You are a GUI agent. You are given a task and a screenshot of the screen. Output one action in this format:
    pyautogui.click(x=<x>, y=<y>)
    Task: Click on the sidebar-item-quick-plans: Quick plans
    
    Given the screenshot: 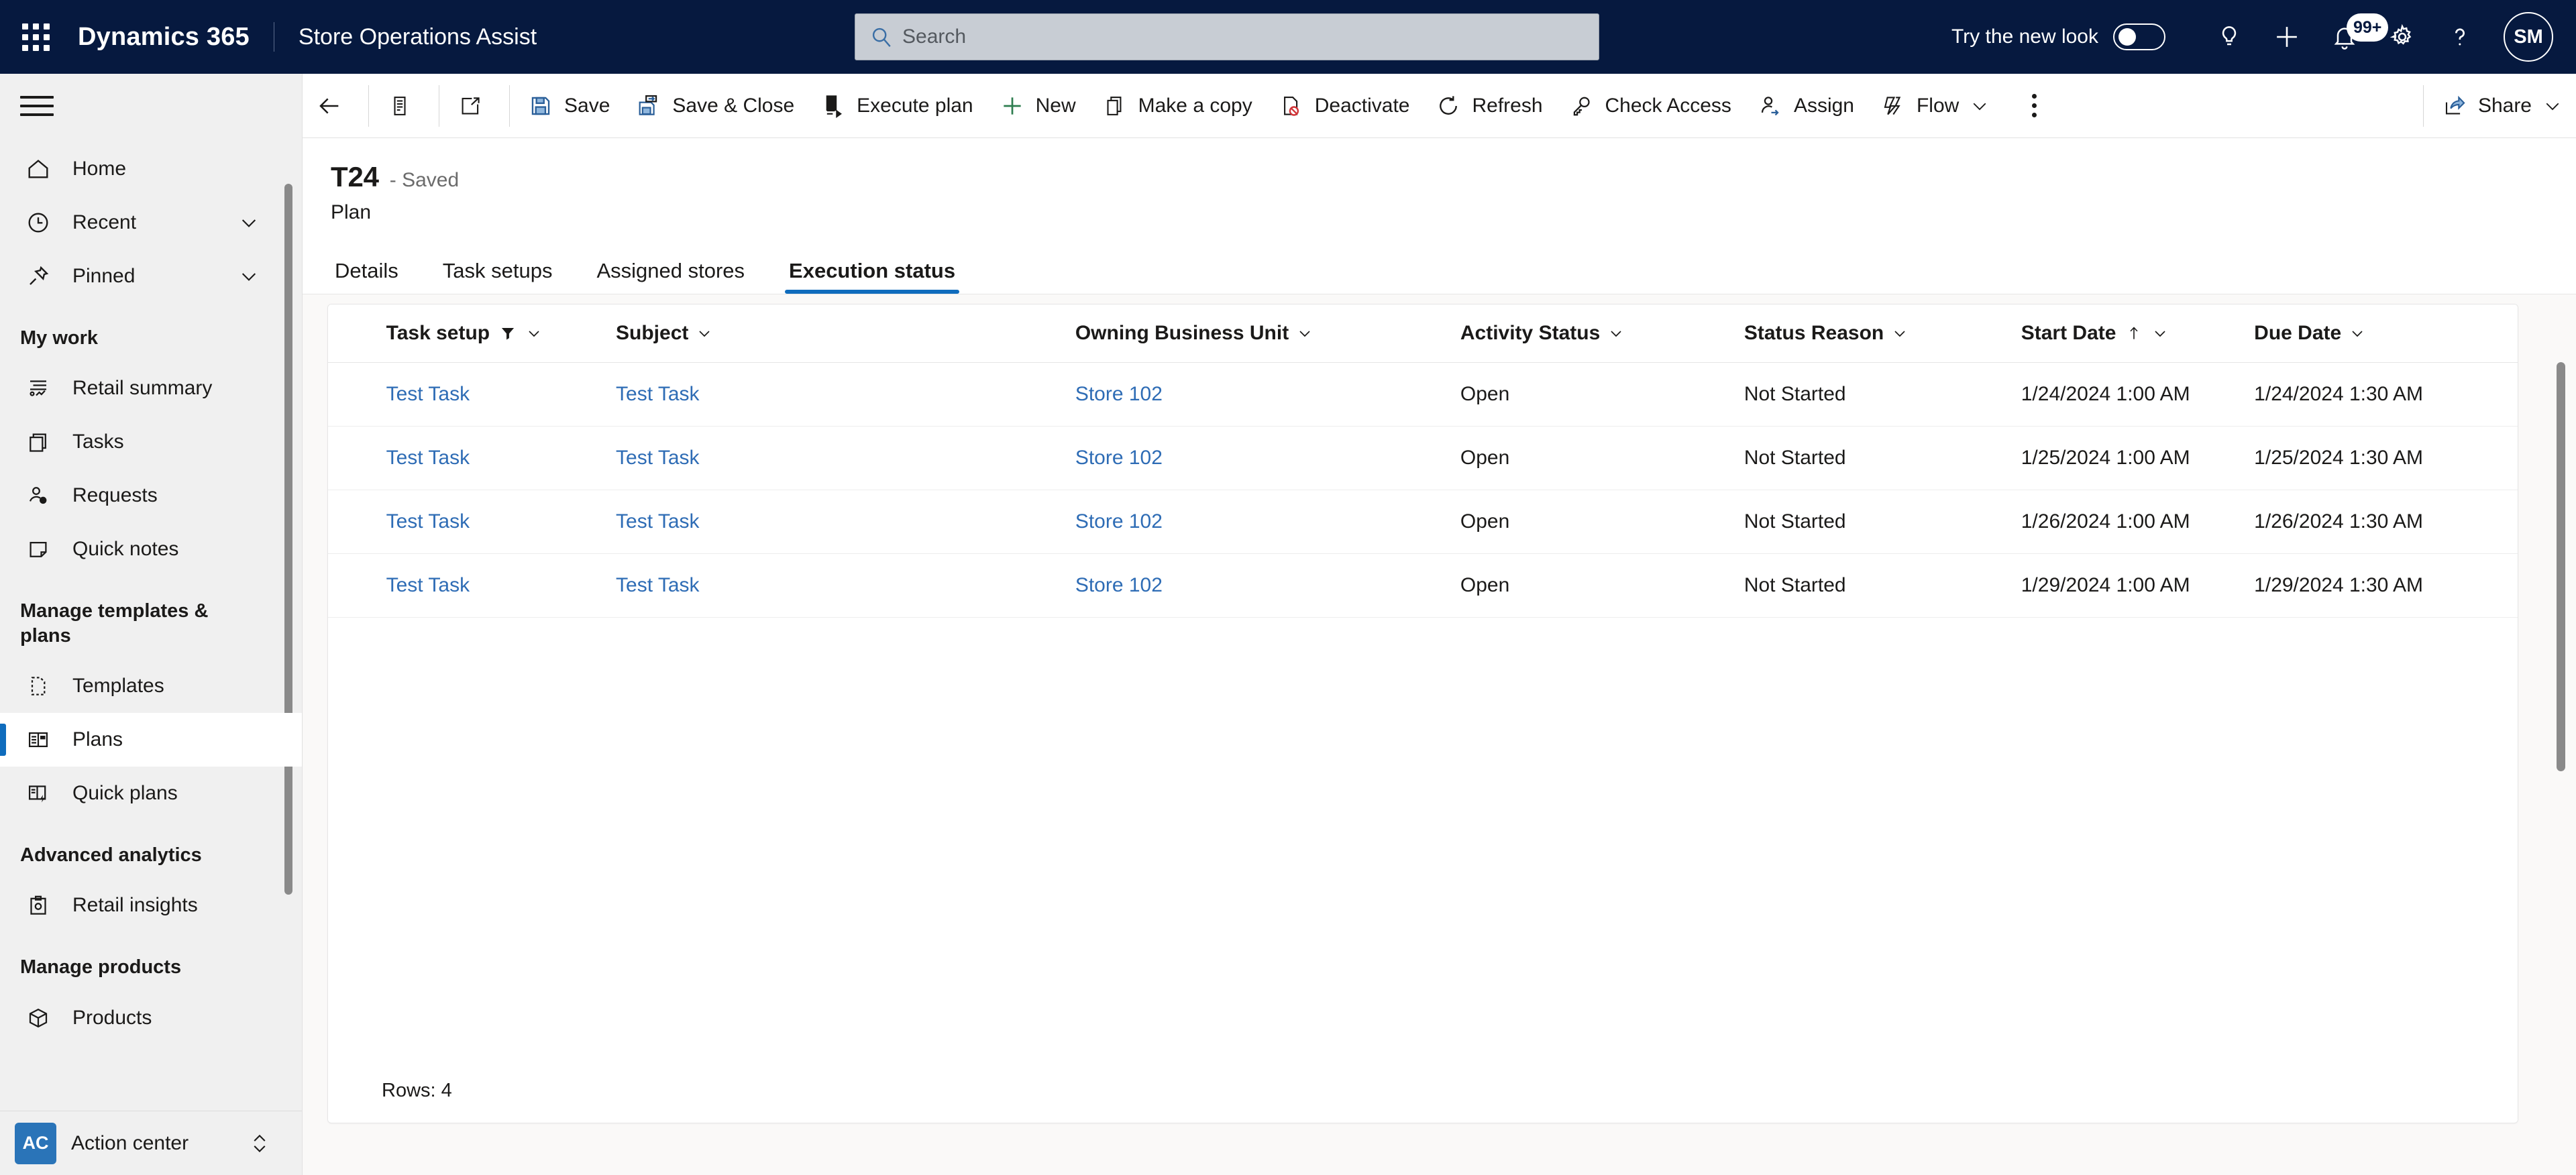 What is the action you would take?
    pyautogui.click(x=151, y=793)
    